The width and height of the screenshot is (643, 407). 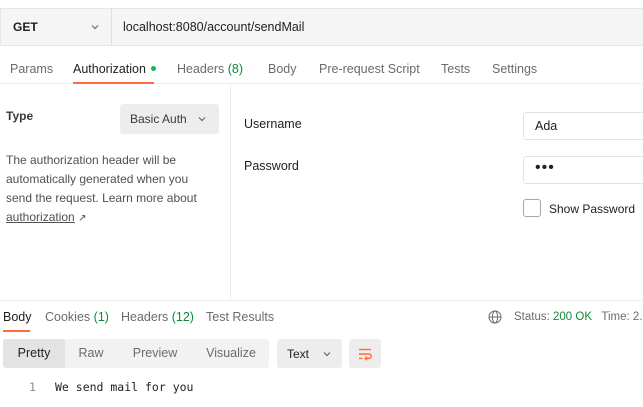 What do you see at coordinates (16, 331) in the screenshot?
I see `active-response-tab-indicator` at bounding box center [16, 331].